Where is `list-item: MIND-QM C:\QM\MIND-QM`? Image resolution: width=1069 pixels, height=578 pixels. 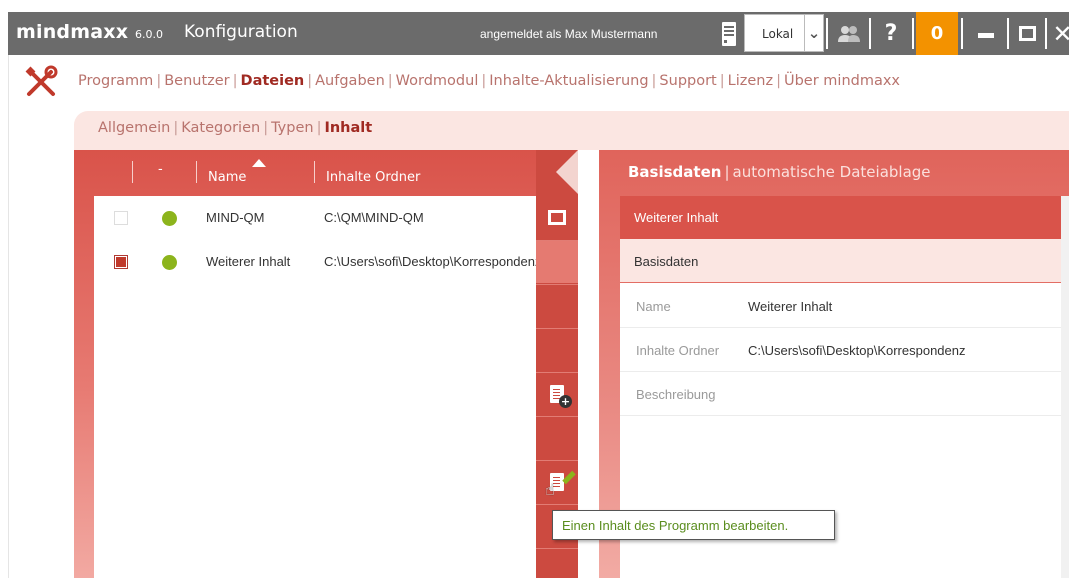 list-item: MIND-QM C:\QM\MIND-QM is located at coordinates (315, 218).